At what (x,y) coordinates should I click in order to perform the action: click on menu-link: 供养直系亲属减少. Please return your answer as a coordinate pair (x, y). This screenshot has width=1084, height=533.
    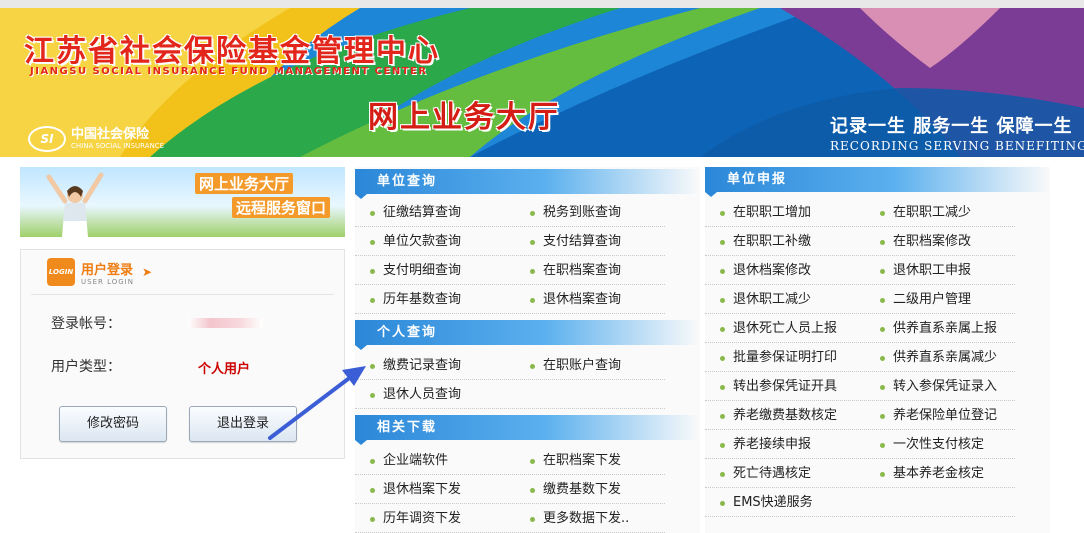
    Looking at the image, I should click on (938, 358).